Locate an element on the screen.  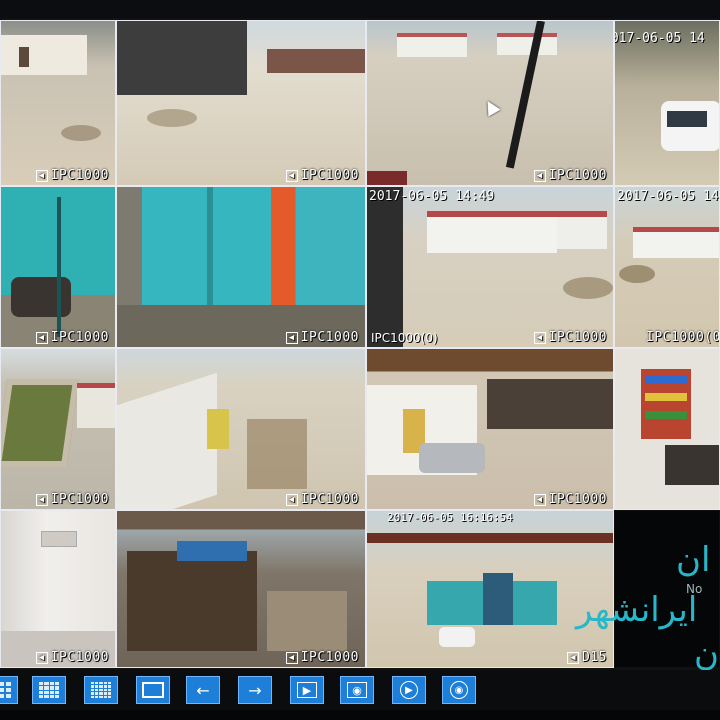
playback-icon: ▶ is located at coordinates (409, 690).